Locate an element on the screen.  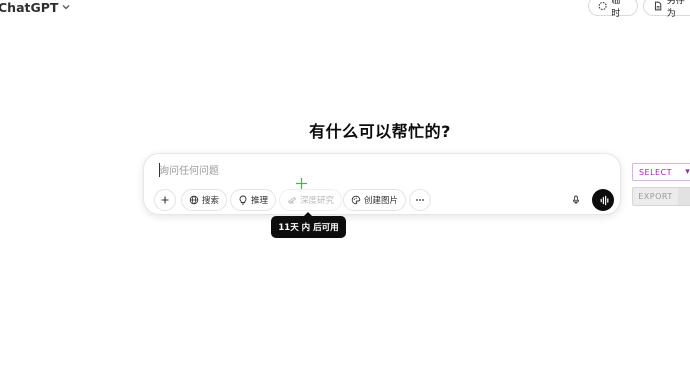
save-as-label: 另存为 is located at coordinates (675, 9).